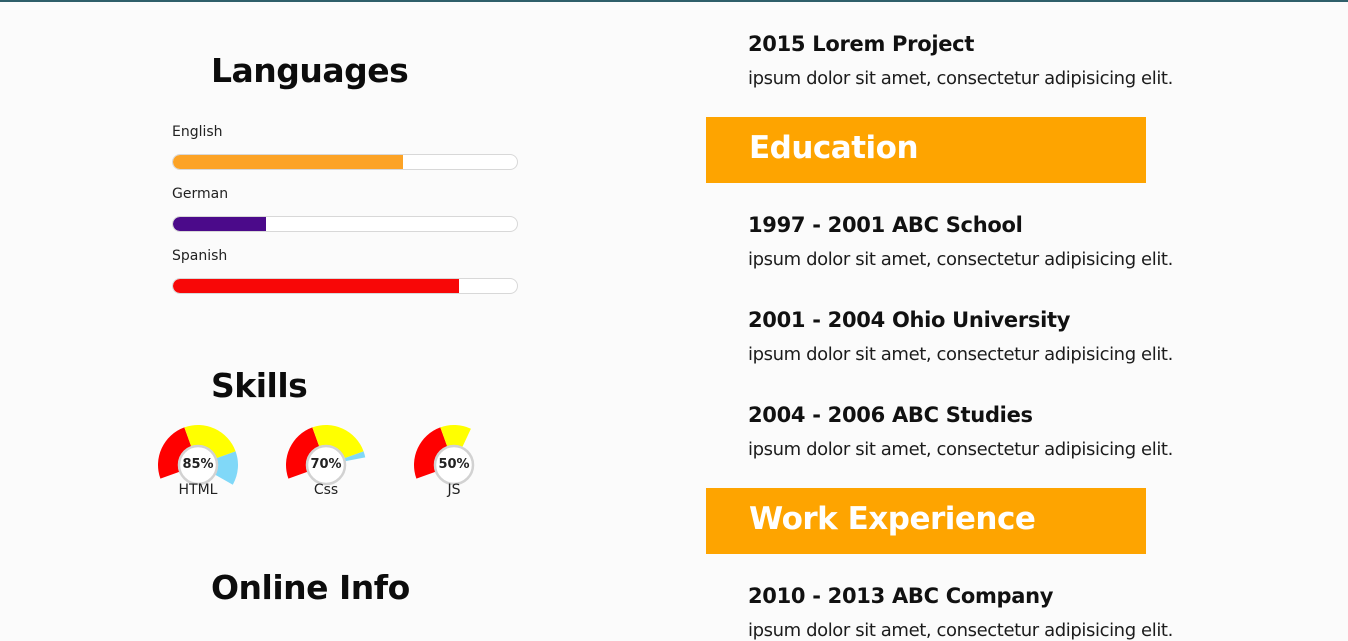 The image size is (1348, 641). Describe the element at coordinates (892, 519) in the screenshot. I see `work-experience-heading: Work Experience` at that location.